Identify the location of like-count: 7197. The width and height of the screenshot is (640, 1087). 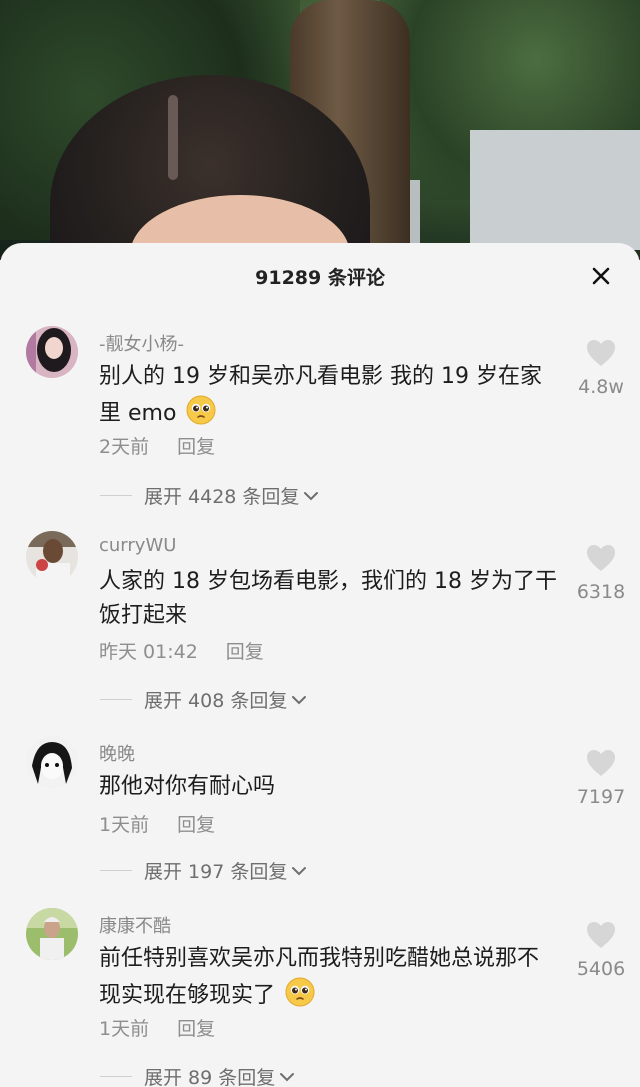
(601, 797).